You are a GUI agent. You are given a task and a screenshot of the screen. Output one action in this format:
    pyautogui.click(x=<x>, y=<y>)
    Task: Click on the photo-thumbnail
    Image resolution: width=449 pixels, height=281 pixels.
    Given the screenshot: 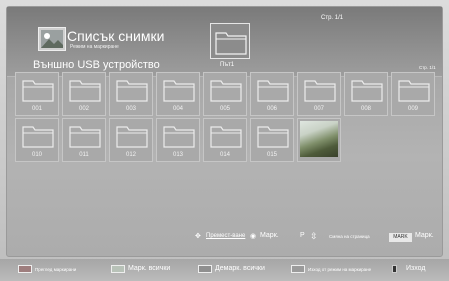 What is the action you would take?
    pyautogui.click(x=319, y=140)
    